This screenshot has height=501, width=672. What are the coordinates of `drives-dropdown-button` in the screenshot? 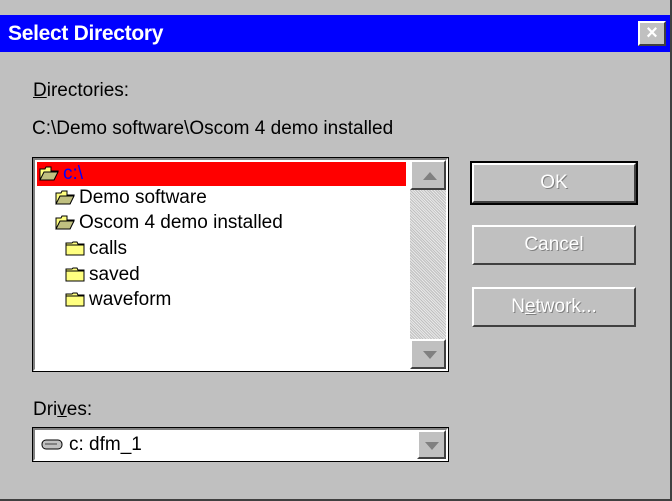 It's located at (431, 444).